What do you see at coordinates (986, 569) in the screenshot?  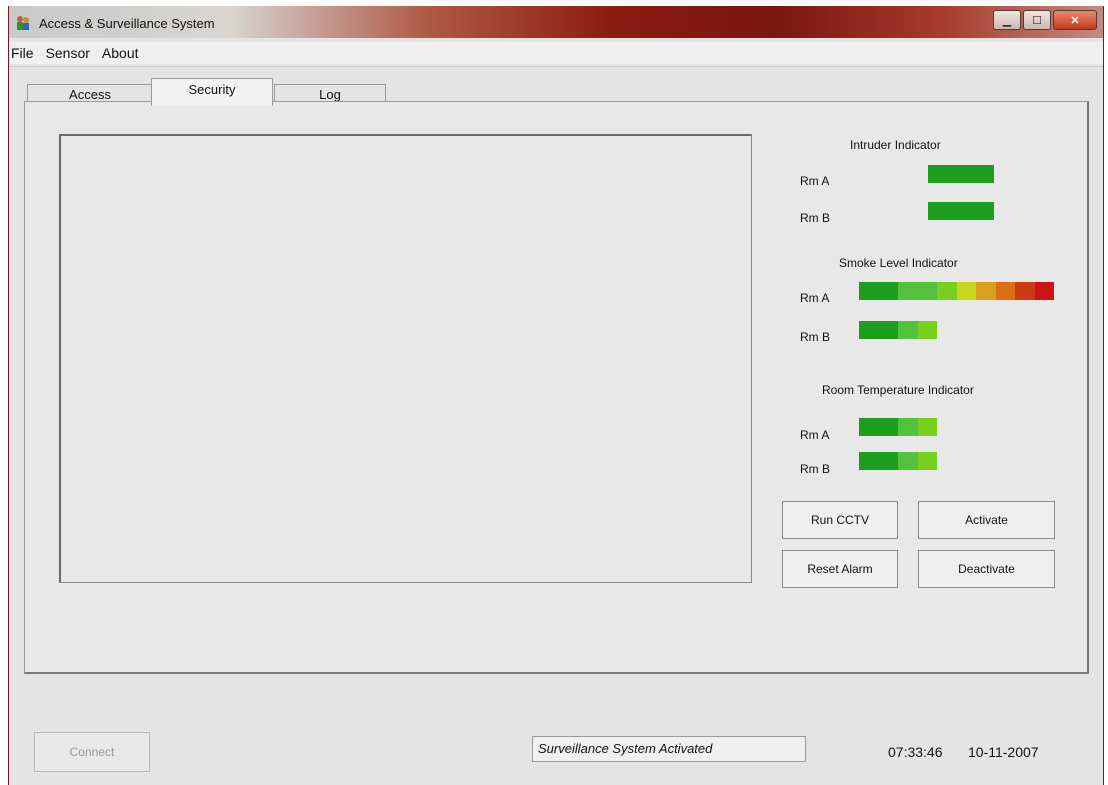 I see `deactivate-button: Deactivate` at bounding box center [986, 569].